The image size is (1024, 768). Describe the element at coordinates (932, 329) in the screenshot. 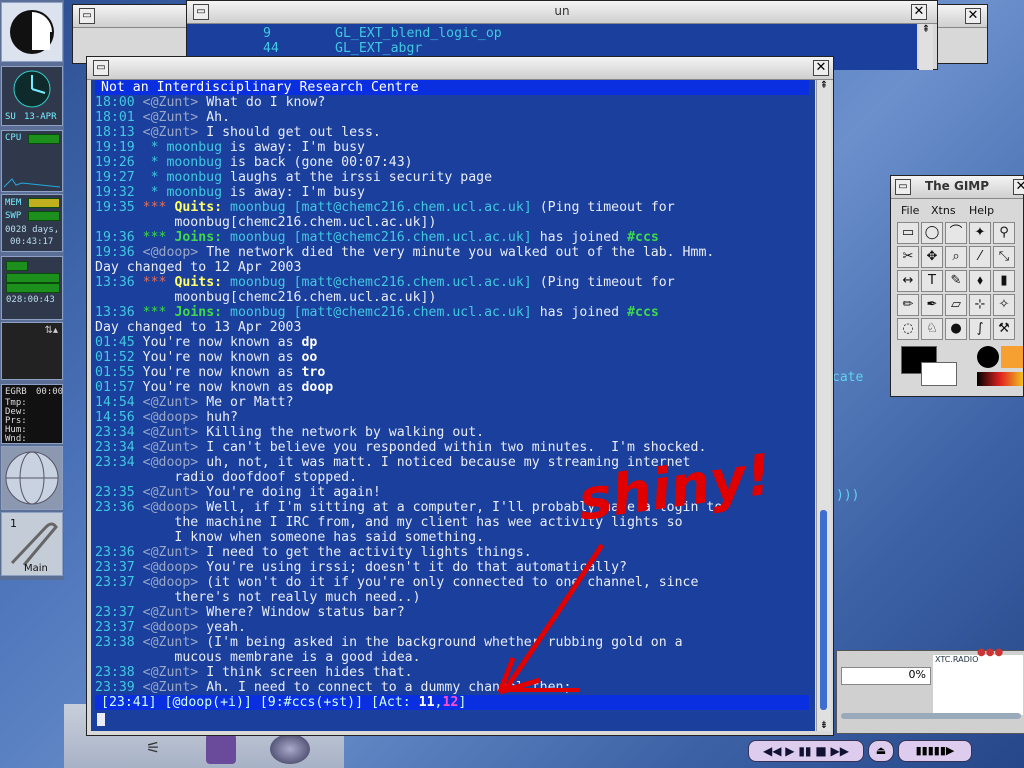

I see `gimp-tool-icon: ♘` at that location.